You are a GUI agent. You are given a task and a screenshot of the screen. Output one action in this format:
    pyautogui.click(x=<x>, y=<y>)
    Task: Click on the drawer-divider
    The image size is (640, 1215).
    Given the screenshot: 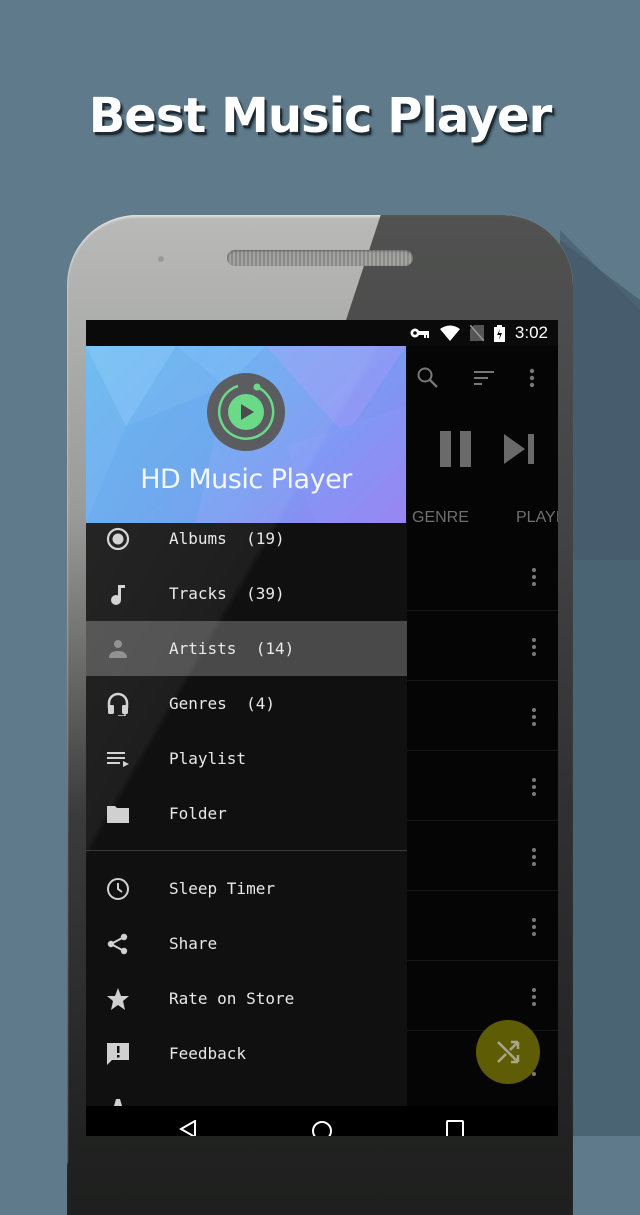 What is the action you would take?
    pyautogui.click(x=246, y=850)
    